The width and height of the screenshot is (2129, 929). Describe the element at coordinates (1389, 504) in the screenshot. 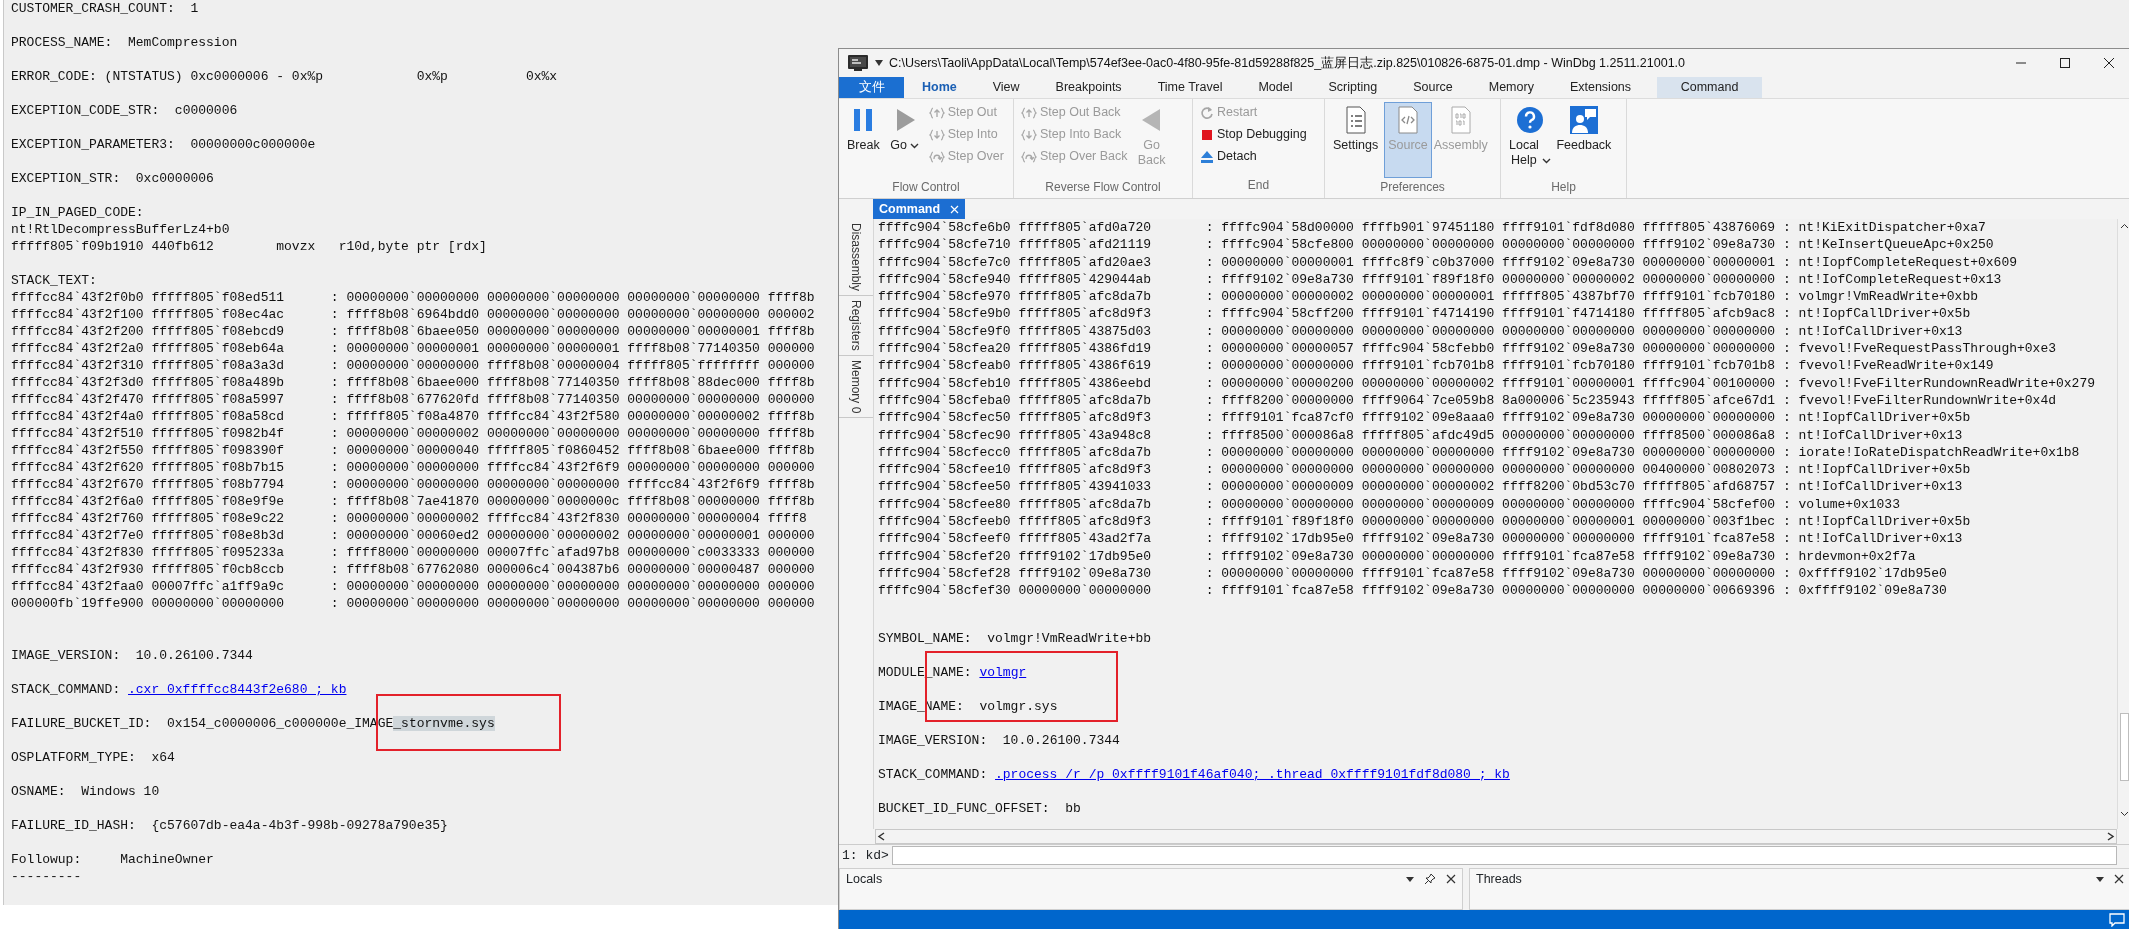

I see `stack-frame-line: ffffc904`58cfee80 fffff805`afc8da7b : 00000000`00000000 00000000`00000009 00000000`00000000 ffffc904`58cfef00 : volume+0x1033` at that location.